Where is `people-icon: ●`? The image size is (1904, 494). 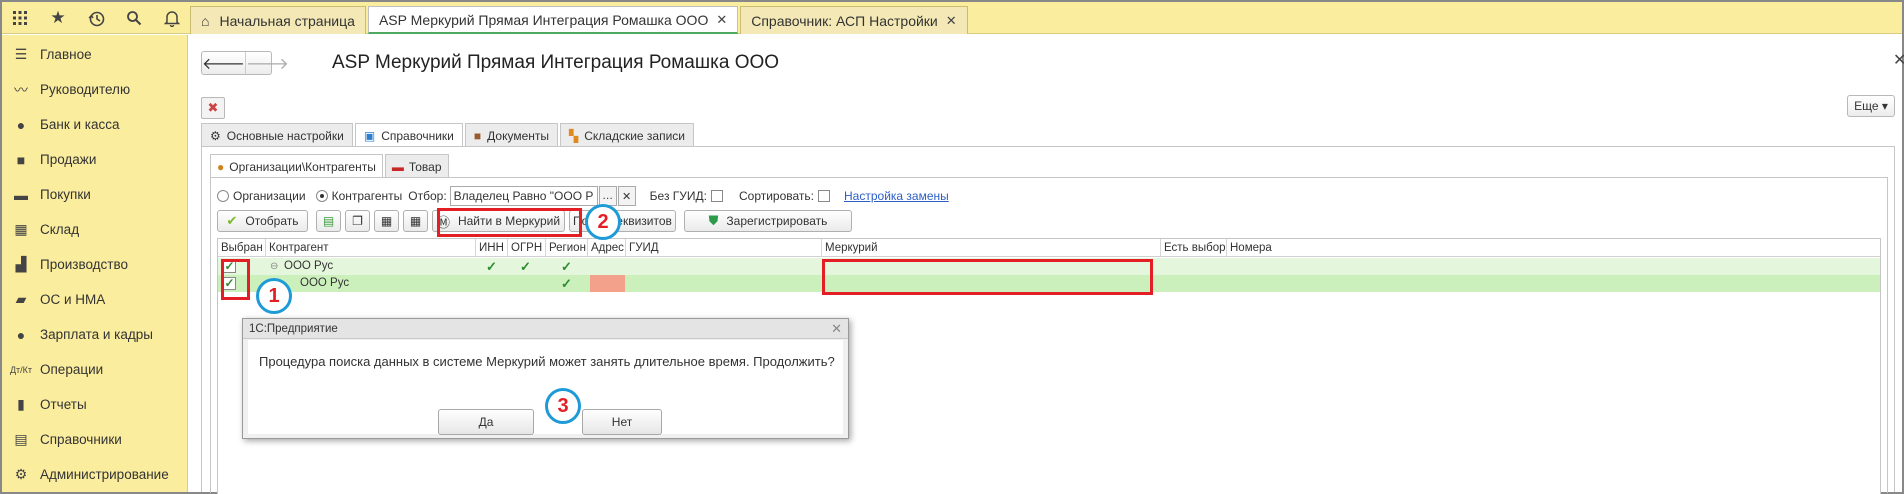 people-icon: ● is located at coordinates (221, 166).